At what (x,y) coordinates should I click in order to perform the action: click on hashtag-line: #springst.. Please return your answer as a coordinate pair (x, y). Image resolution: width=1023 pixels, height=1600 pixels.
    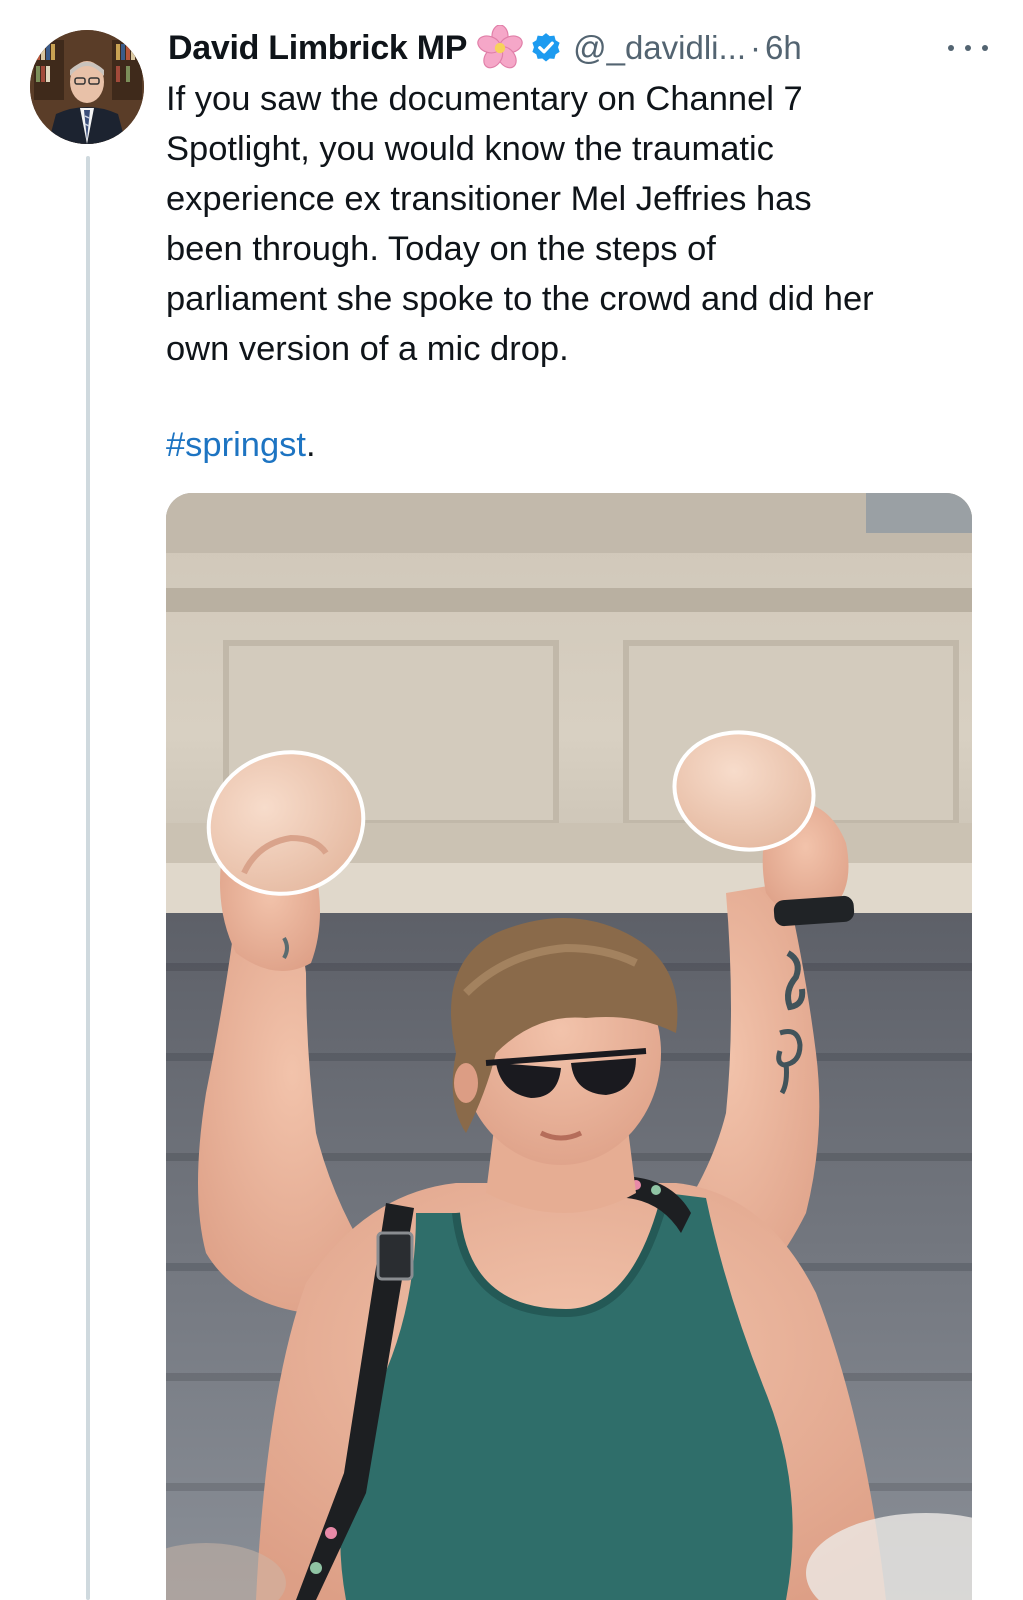
    Looking at the image, I should click on (241, 445).